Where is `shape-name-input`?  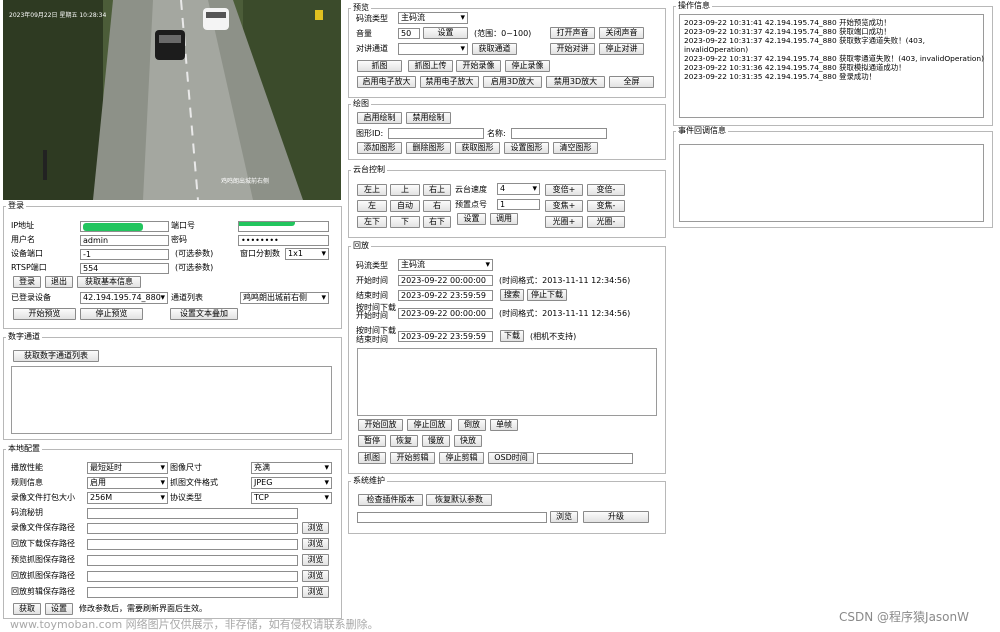
shape-name-input is located at coordinates (559, 133).